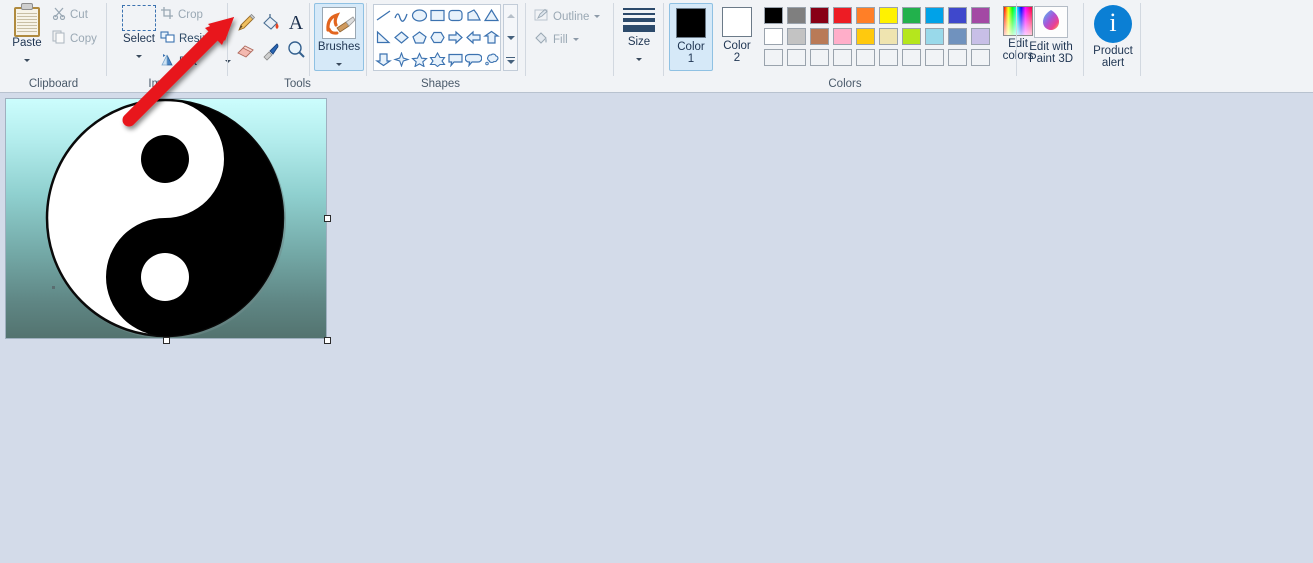 This screenshot has width=1313, height=563. What do you see at coordinates (819, 36) in the screenshot?
I see `palette-cell-r2-c3` at bounding box center [819, 36].